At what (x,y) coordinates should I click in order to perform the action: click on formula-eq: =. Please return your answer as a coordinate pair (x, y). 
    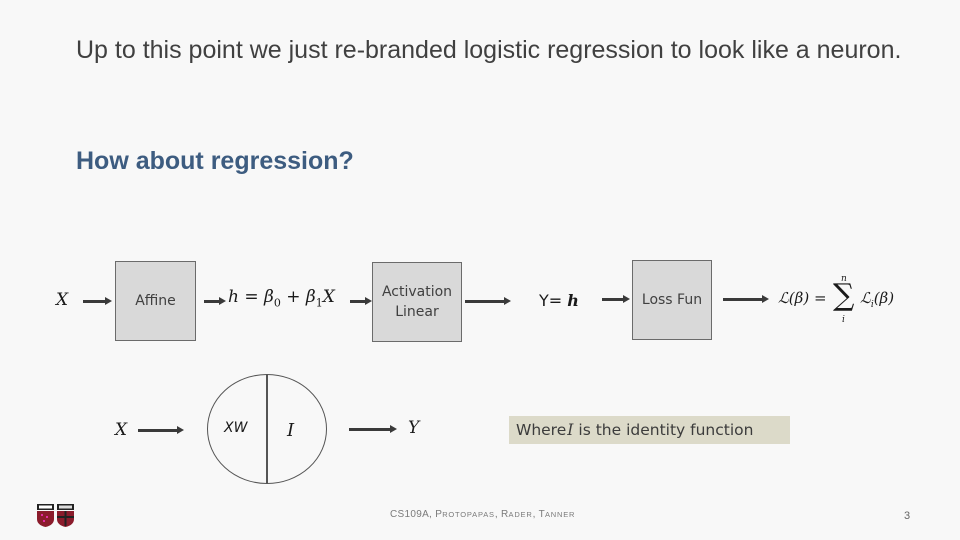
    Looking at the image, I should click on (251, 297).